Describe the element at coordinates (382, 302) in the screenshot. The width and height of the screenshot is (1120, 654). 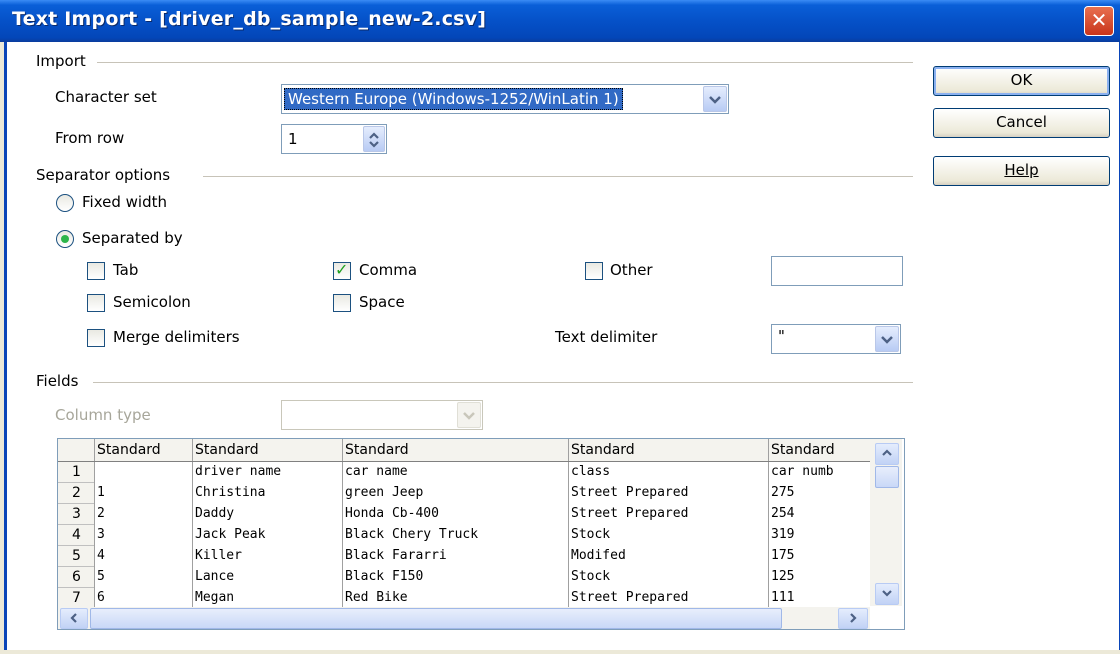
I see `space-label: Space` at that location.